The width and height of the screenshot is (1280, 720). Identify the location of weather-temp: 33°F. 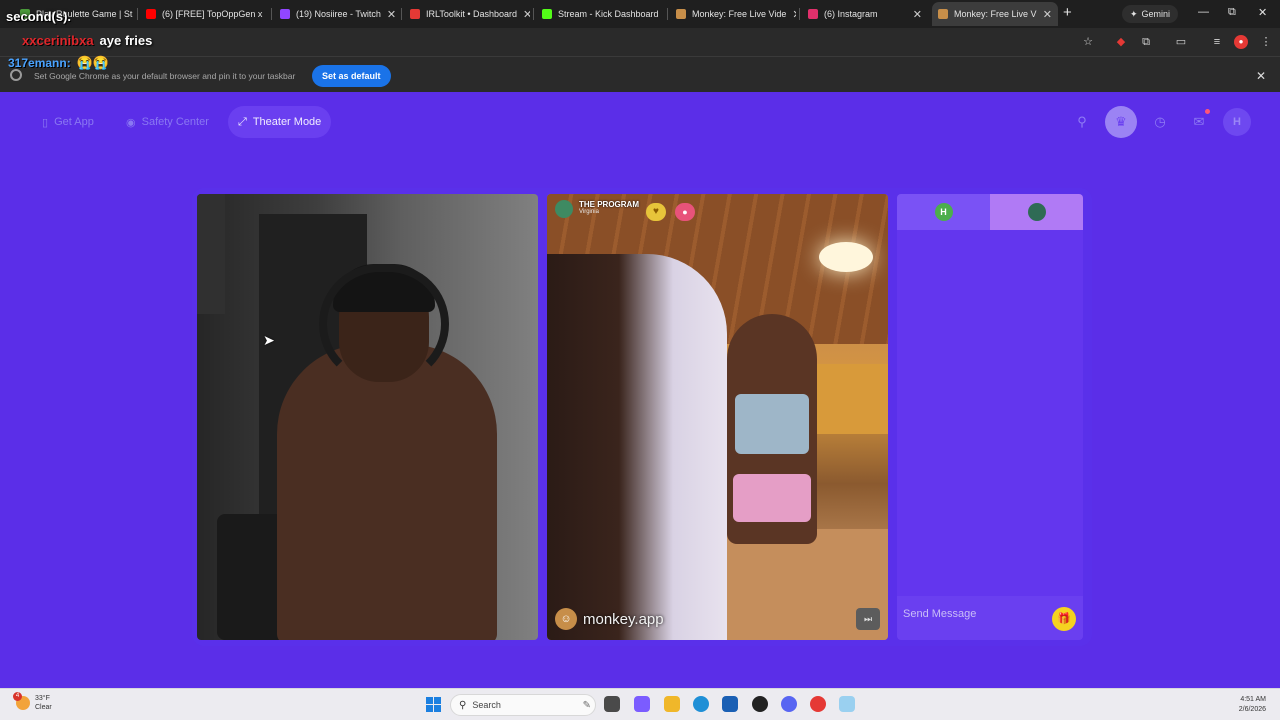
(42, 698).